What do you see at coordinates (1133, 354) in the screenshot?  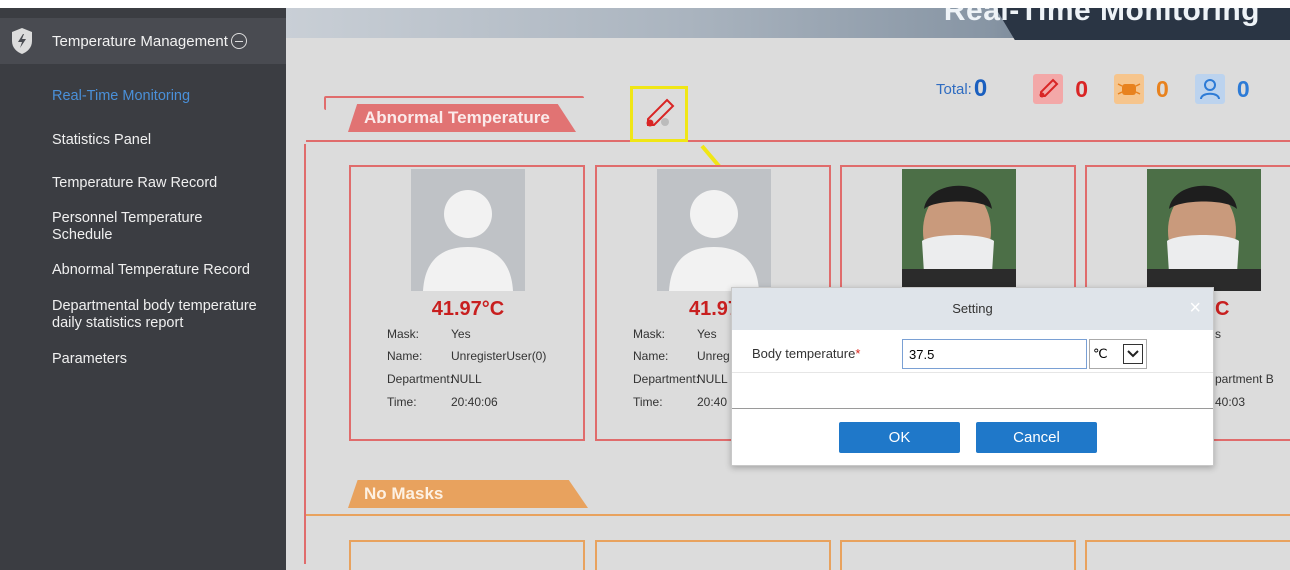 I see `chevron-down-icon` at bounding box center [1133, 354].